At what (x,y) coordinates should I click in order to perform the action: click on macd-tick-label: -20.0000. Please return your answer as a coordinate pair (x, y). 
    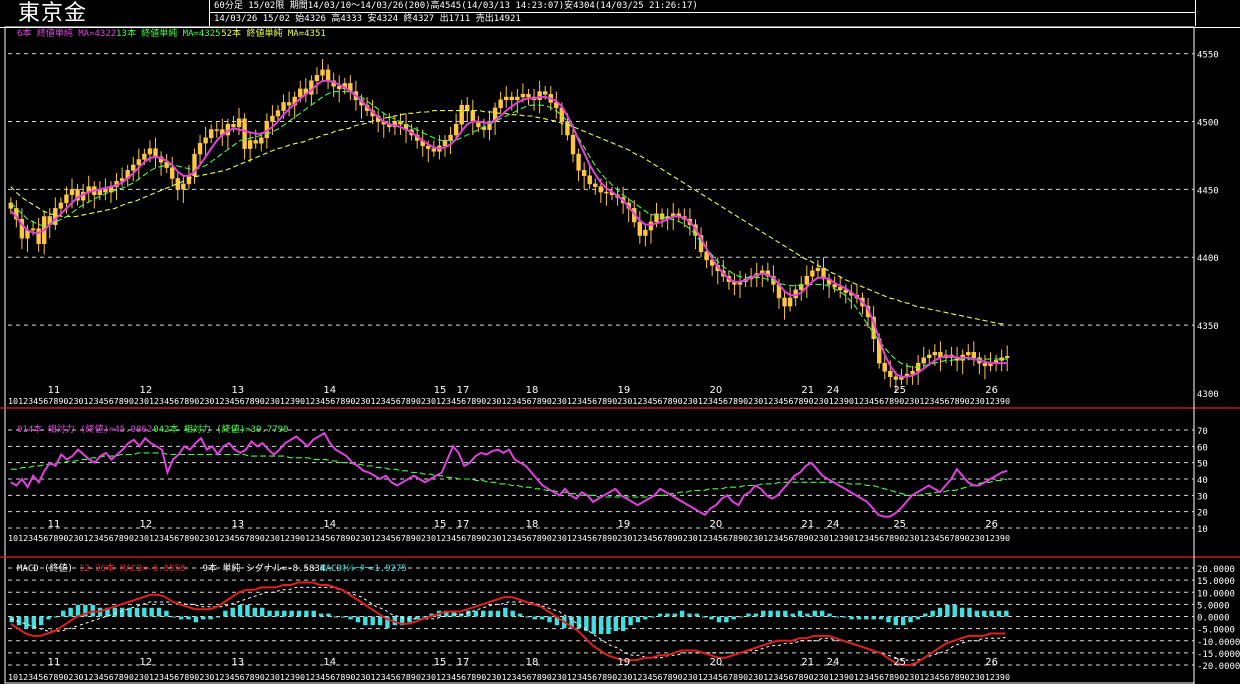
    Looking at the image, I should click on (1218, 667).